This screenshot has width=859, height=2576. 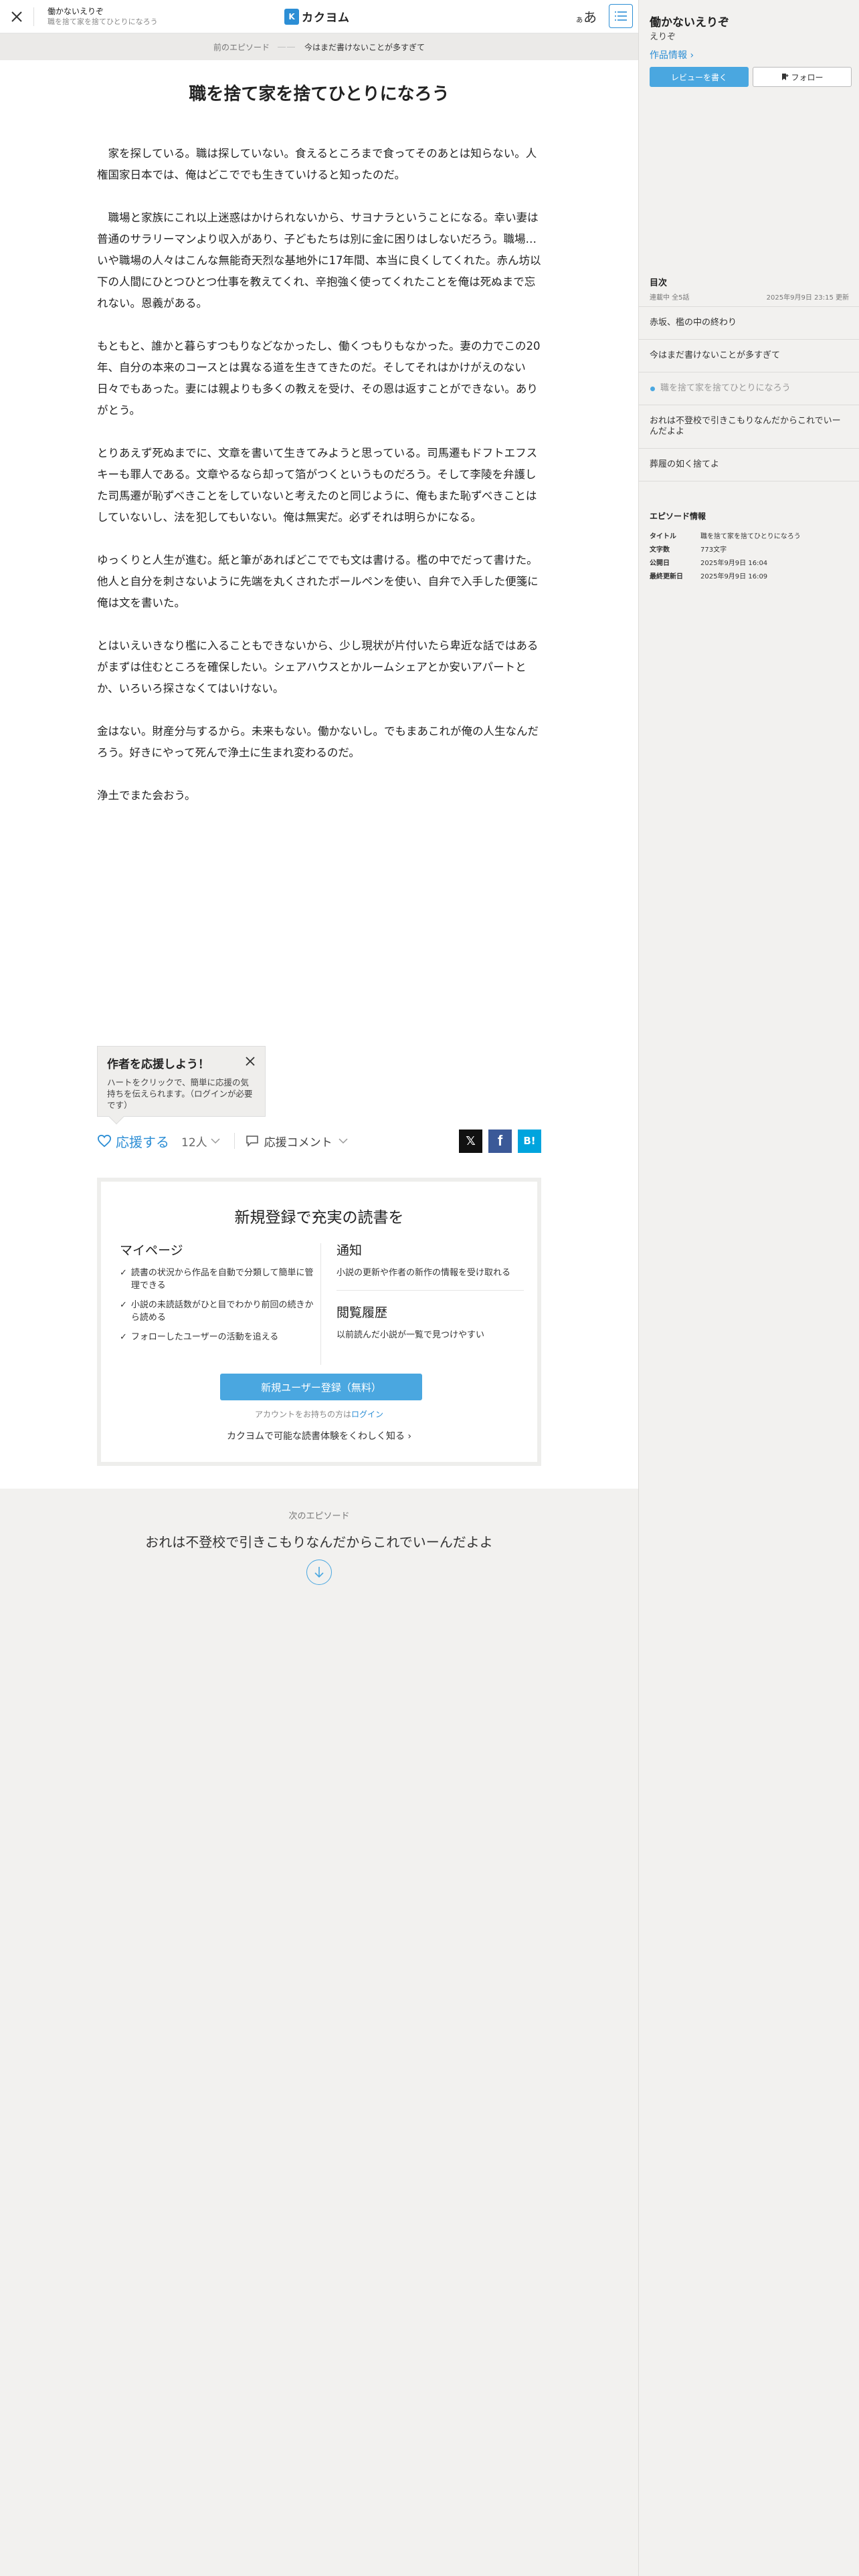 What do you see at coordinates (668, 55) in the screenshot?
I see `work-info-label: 作品情報` at bounding box center [668, 55].